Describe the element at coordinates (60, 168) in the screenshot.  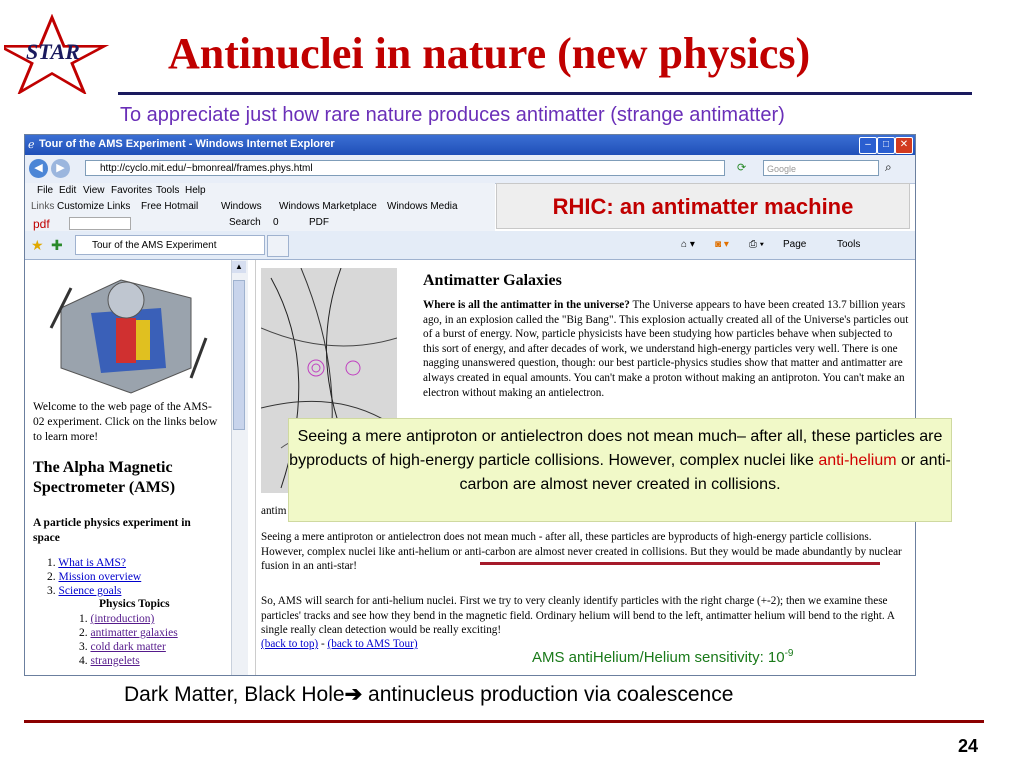
I see `forward-button: ▶` at that location.